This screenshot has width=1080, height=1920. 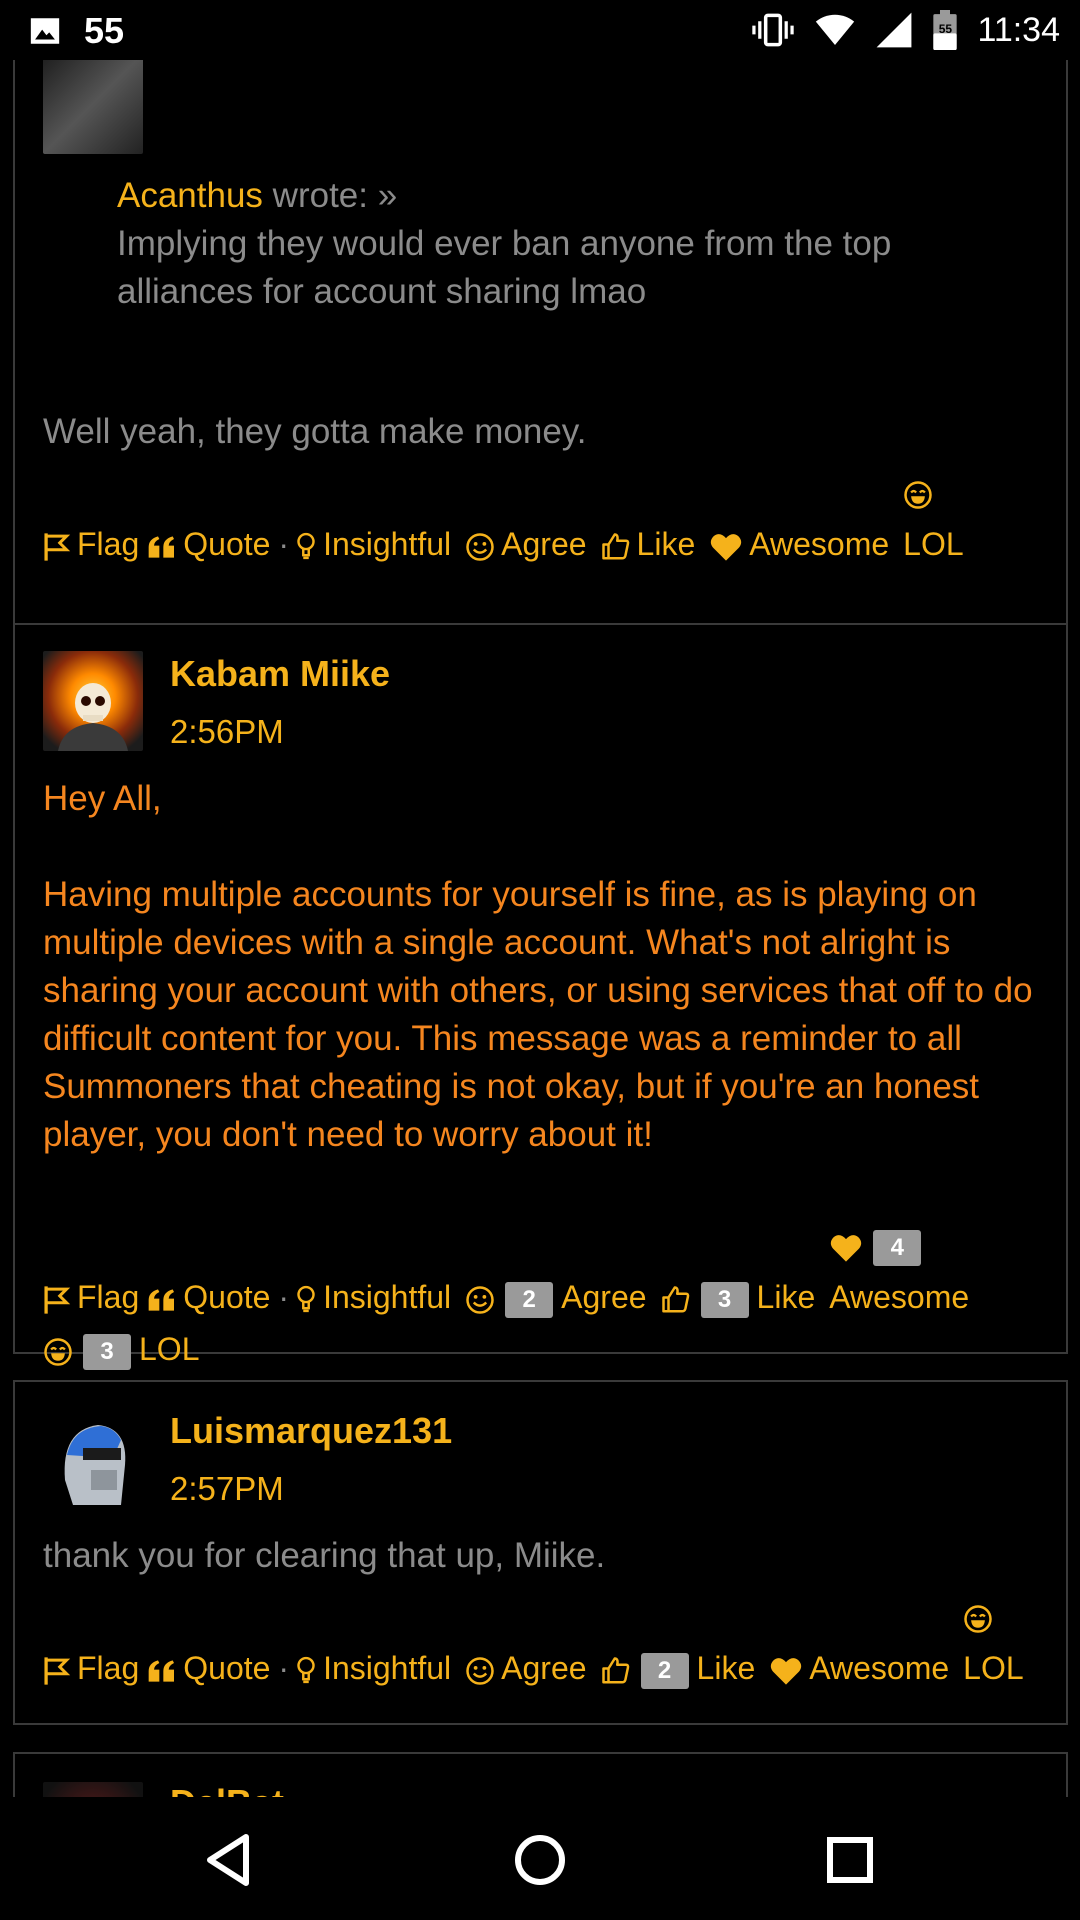 I want to click on like-count-badge: 2, so click(x=664, y=1670).